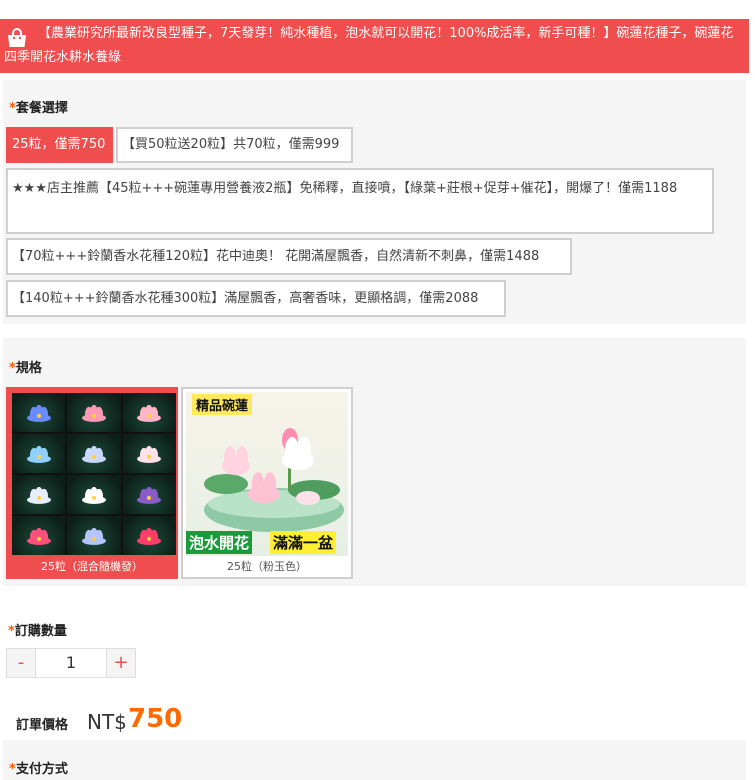 The height and width of the screenshot is (780, 755). I want to click on payment-title: *支付方式, so click(38, 767).